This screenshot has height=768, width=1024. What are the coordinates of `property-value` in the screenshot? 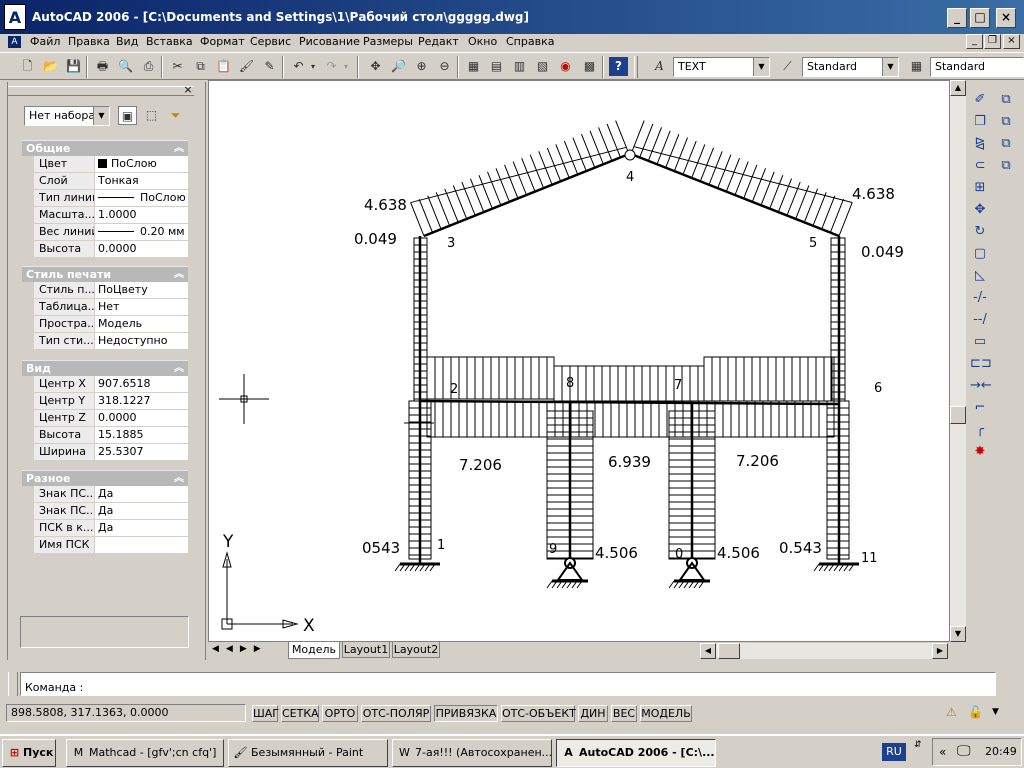 It's located at (141, 545).